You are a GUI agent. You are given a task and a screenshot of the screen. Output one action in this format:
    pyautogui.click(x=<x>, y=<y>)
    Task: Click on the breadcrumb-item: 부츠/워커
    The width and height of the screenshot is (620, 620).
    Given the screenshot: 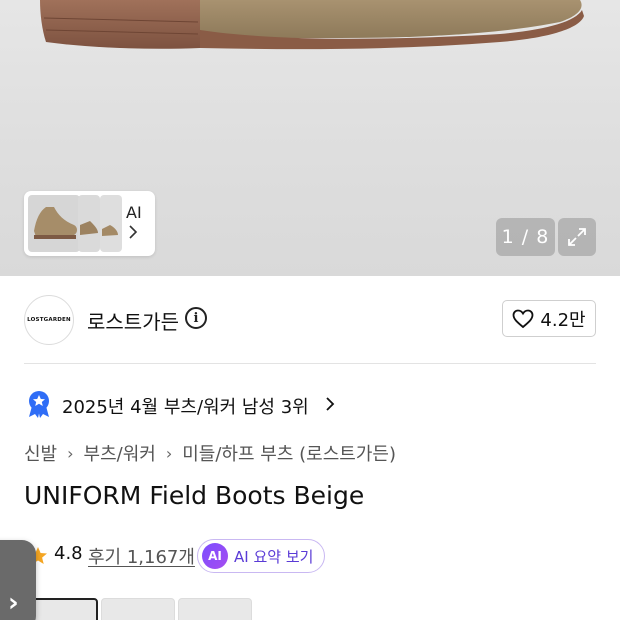 What is the action you would take?
    pyautogui.click(x=120, y=453)
    